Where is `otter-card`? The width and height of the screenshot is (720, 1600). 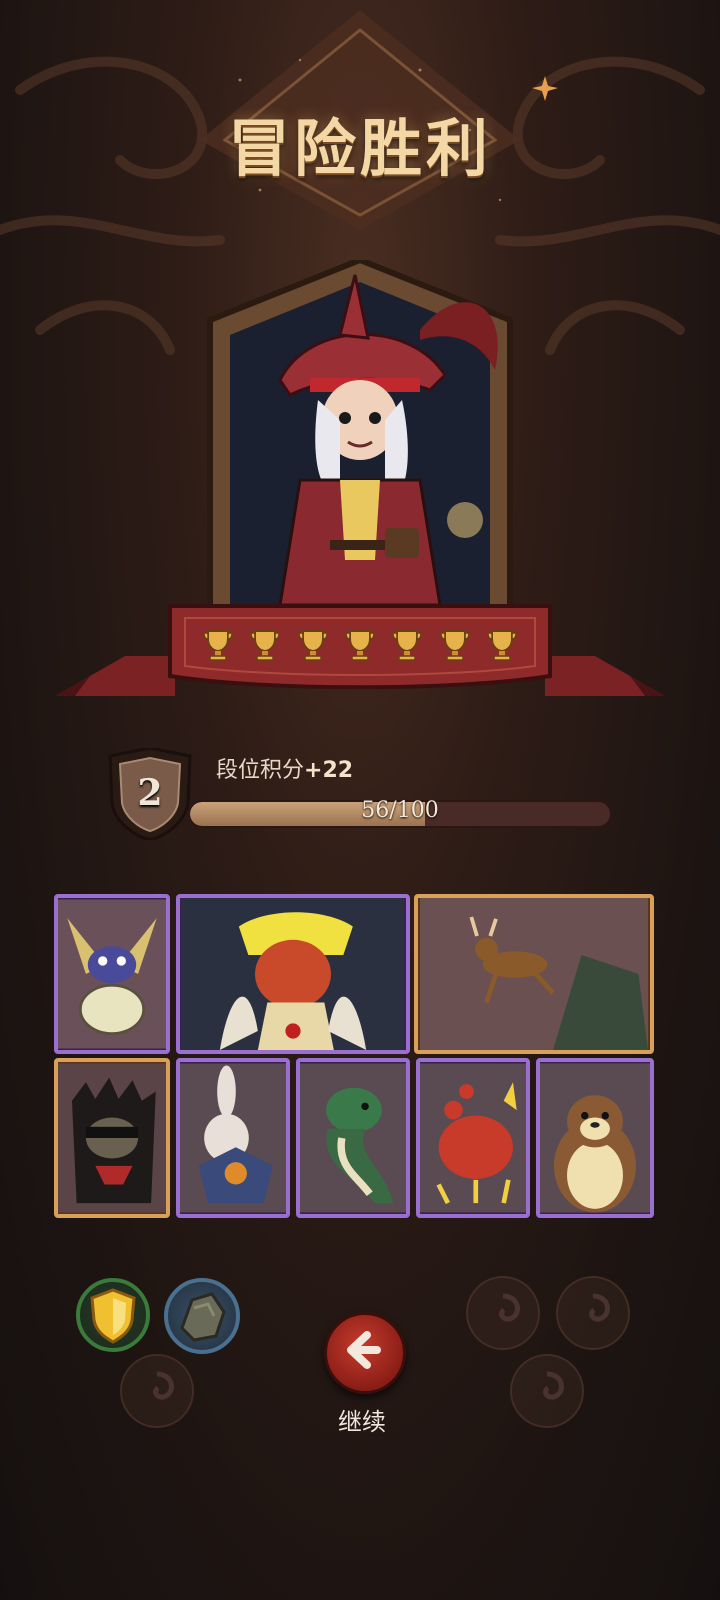
otter-card is located at coordinates (595, 1138).